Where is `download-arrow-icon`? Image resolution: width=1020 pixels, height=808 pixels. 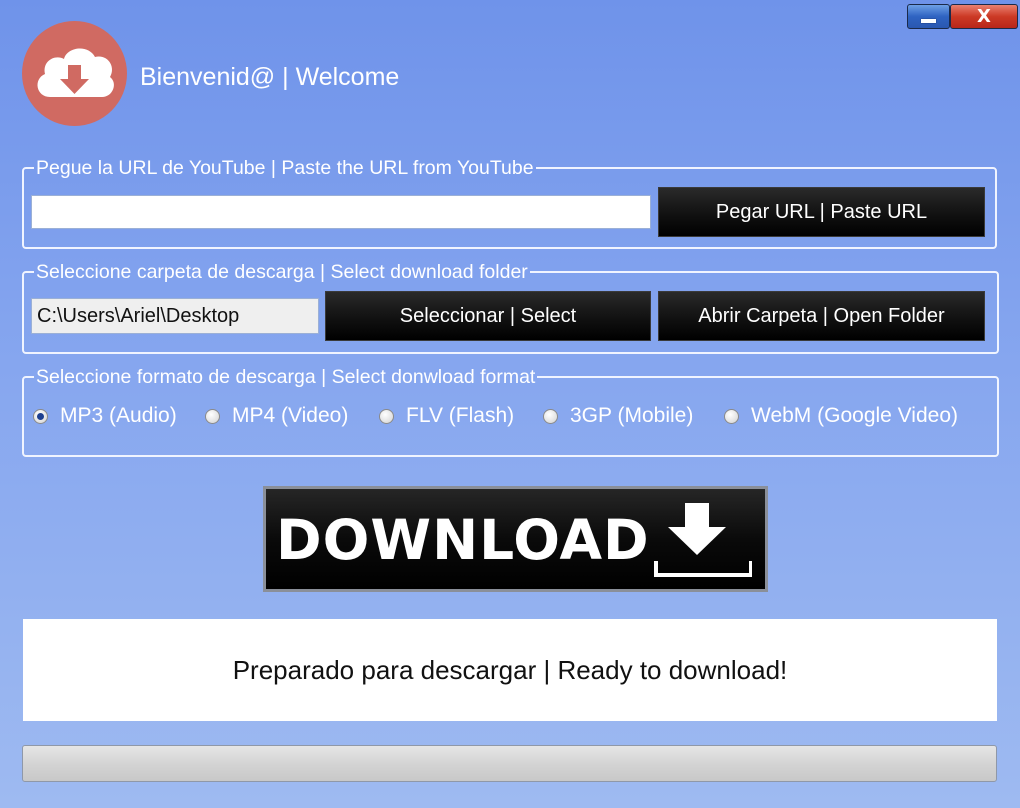 download-arrow-icon is located at coordinates (703, 540).